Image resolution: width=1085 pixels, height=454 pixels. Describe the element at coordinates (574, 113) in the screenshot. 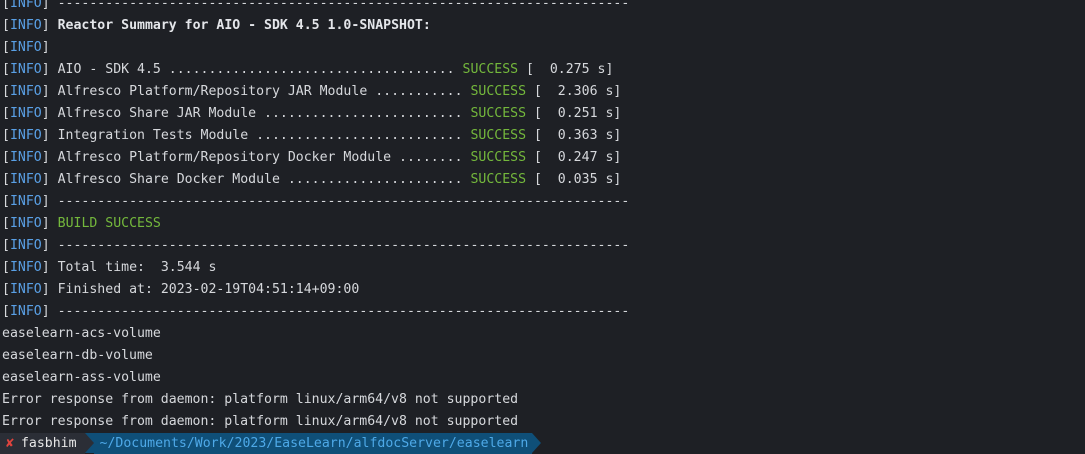

I see `module-duration: [ 0.251 s]` at that location.